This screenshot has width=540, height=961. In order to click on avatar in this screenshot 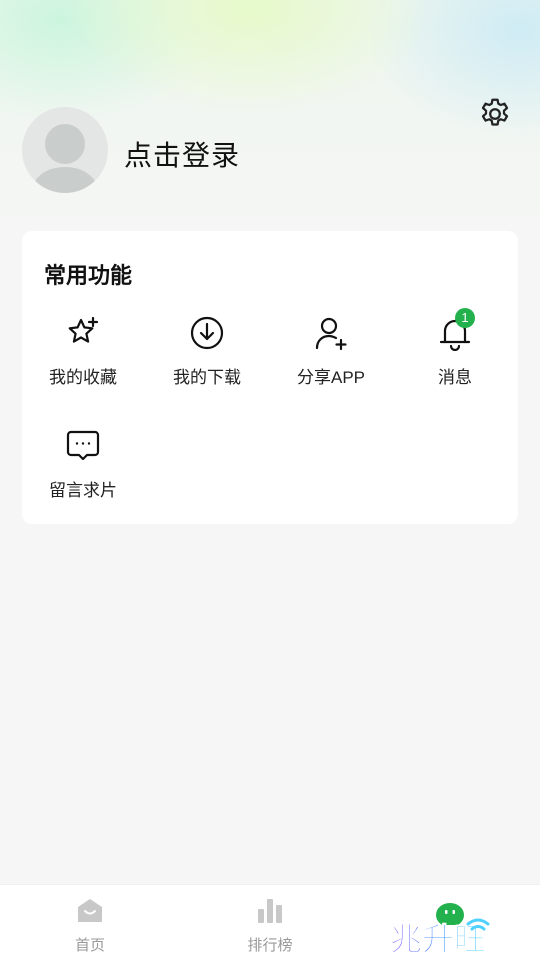, I will do `click(65, 150)`.